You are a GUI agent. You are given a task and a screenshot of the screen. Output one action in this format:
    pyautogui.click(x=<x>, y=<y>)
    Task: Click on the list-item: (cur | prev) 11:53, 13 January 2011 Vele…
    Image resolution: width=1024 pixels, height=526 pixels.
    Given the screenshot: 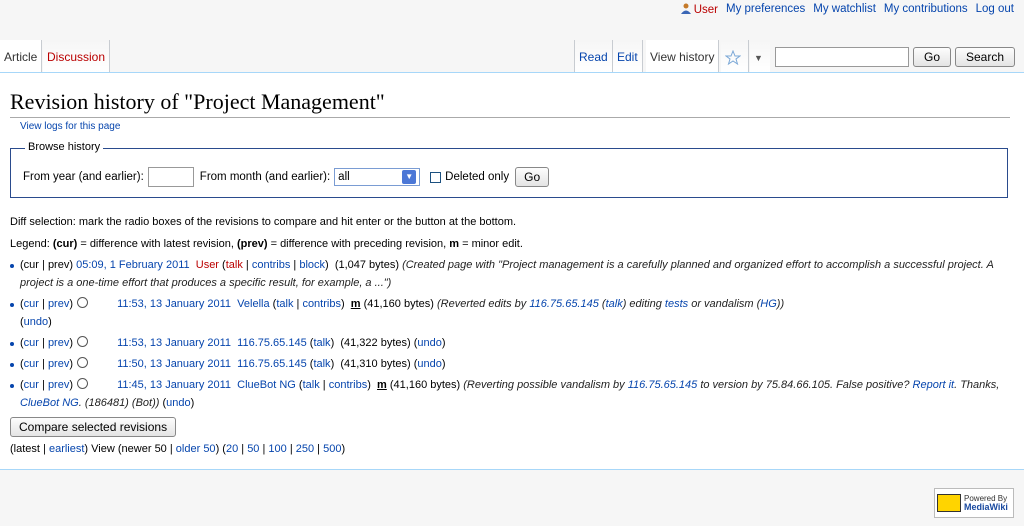 What is the action you would take?
    pyautogui.click(x=512, y=313)
    